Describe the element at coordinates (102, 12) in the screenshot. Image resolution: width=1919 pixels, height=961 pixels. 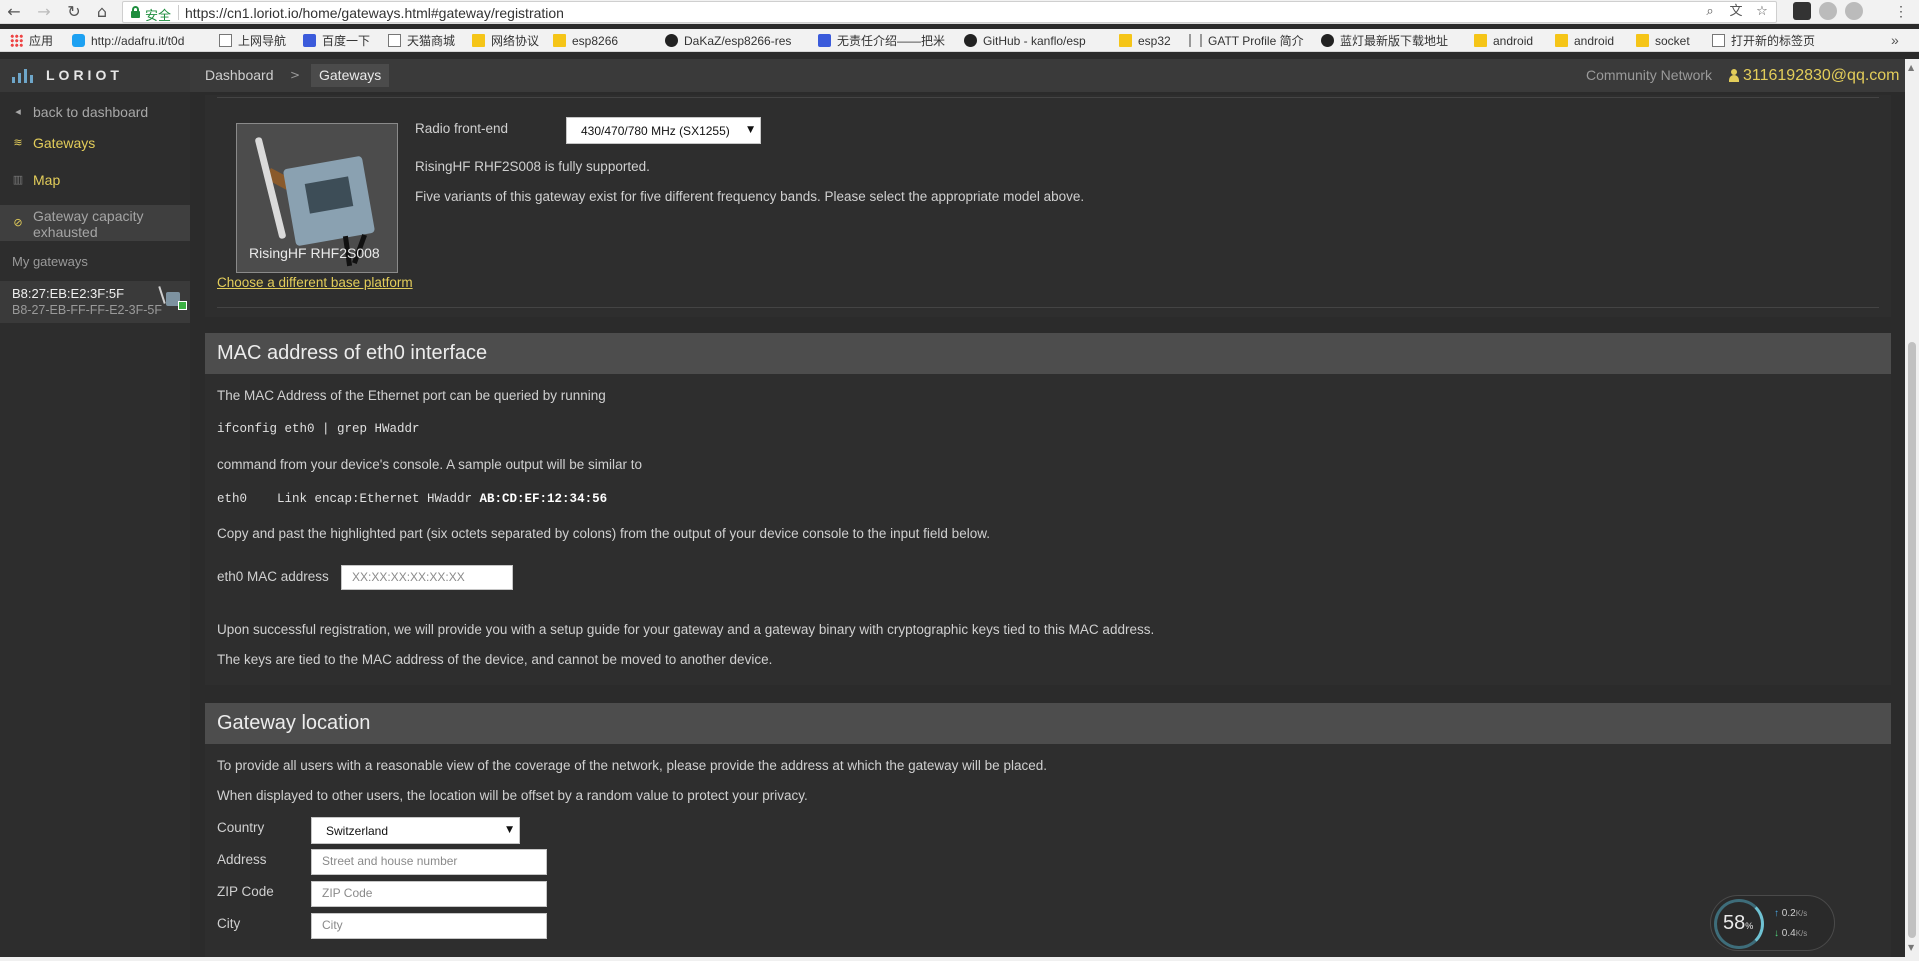
I see `home-icon: ⌂` at that location.